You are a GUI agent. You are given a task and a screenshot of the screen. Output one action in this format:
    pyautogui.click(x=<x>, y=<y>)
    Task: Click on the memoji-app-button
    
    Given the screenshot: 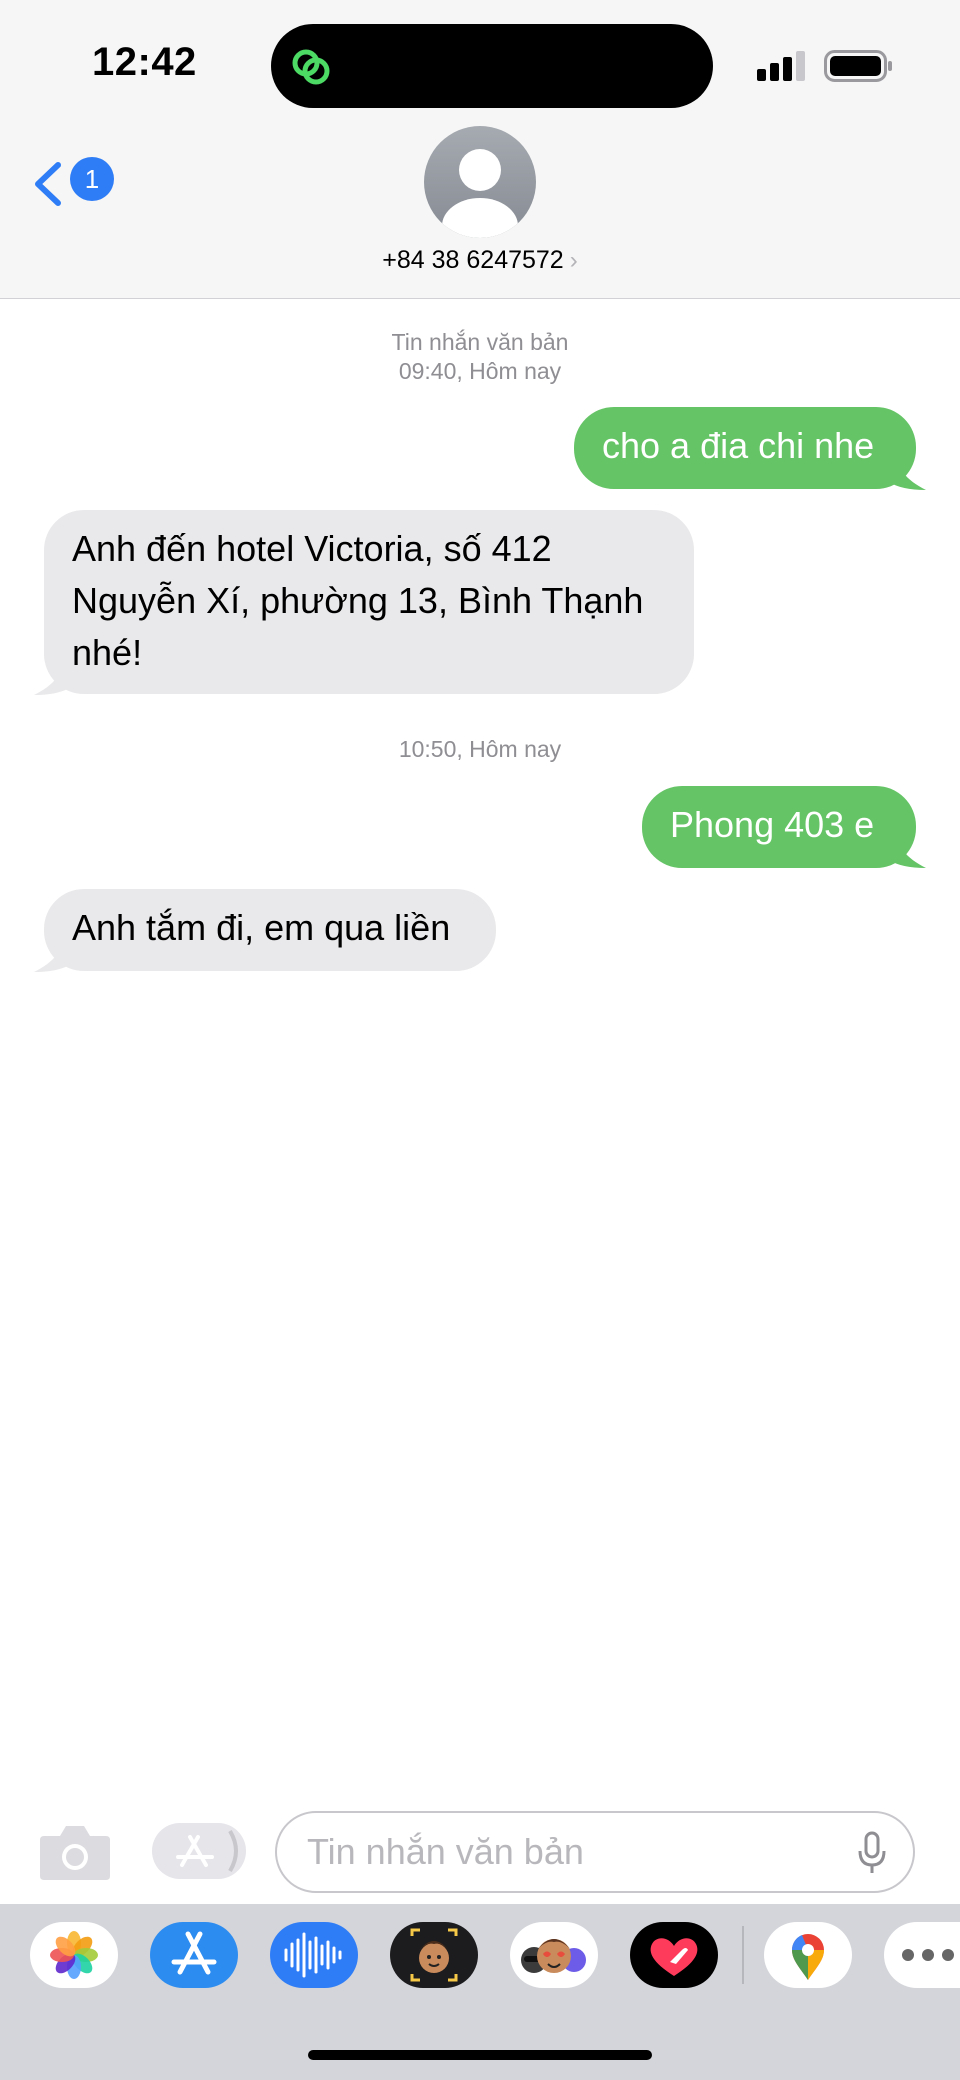 What is the action you would take?
    pyautogui.click(x=434, y=1955)
    